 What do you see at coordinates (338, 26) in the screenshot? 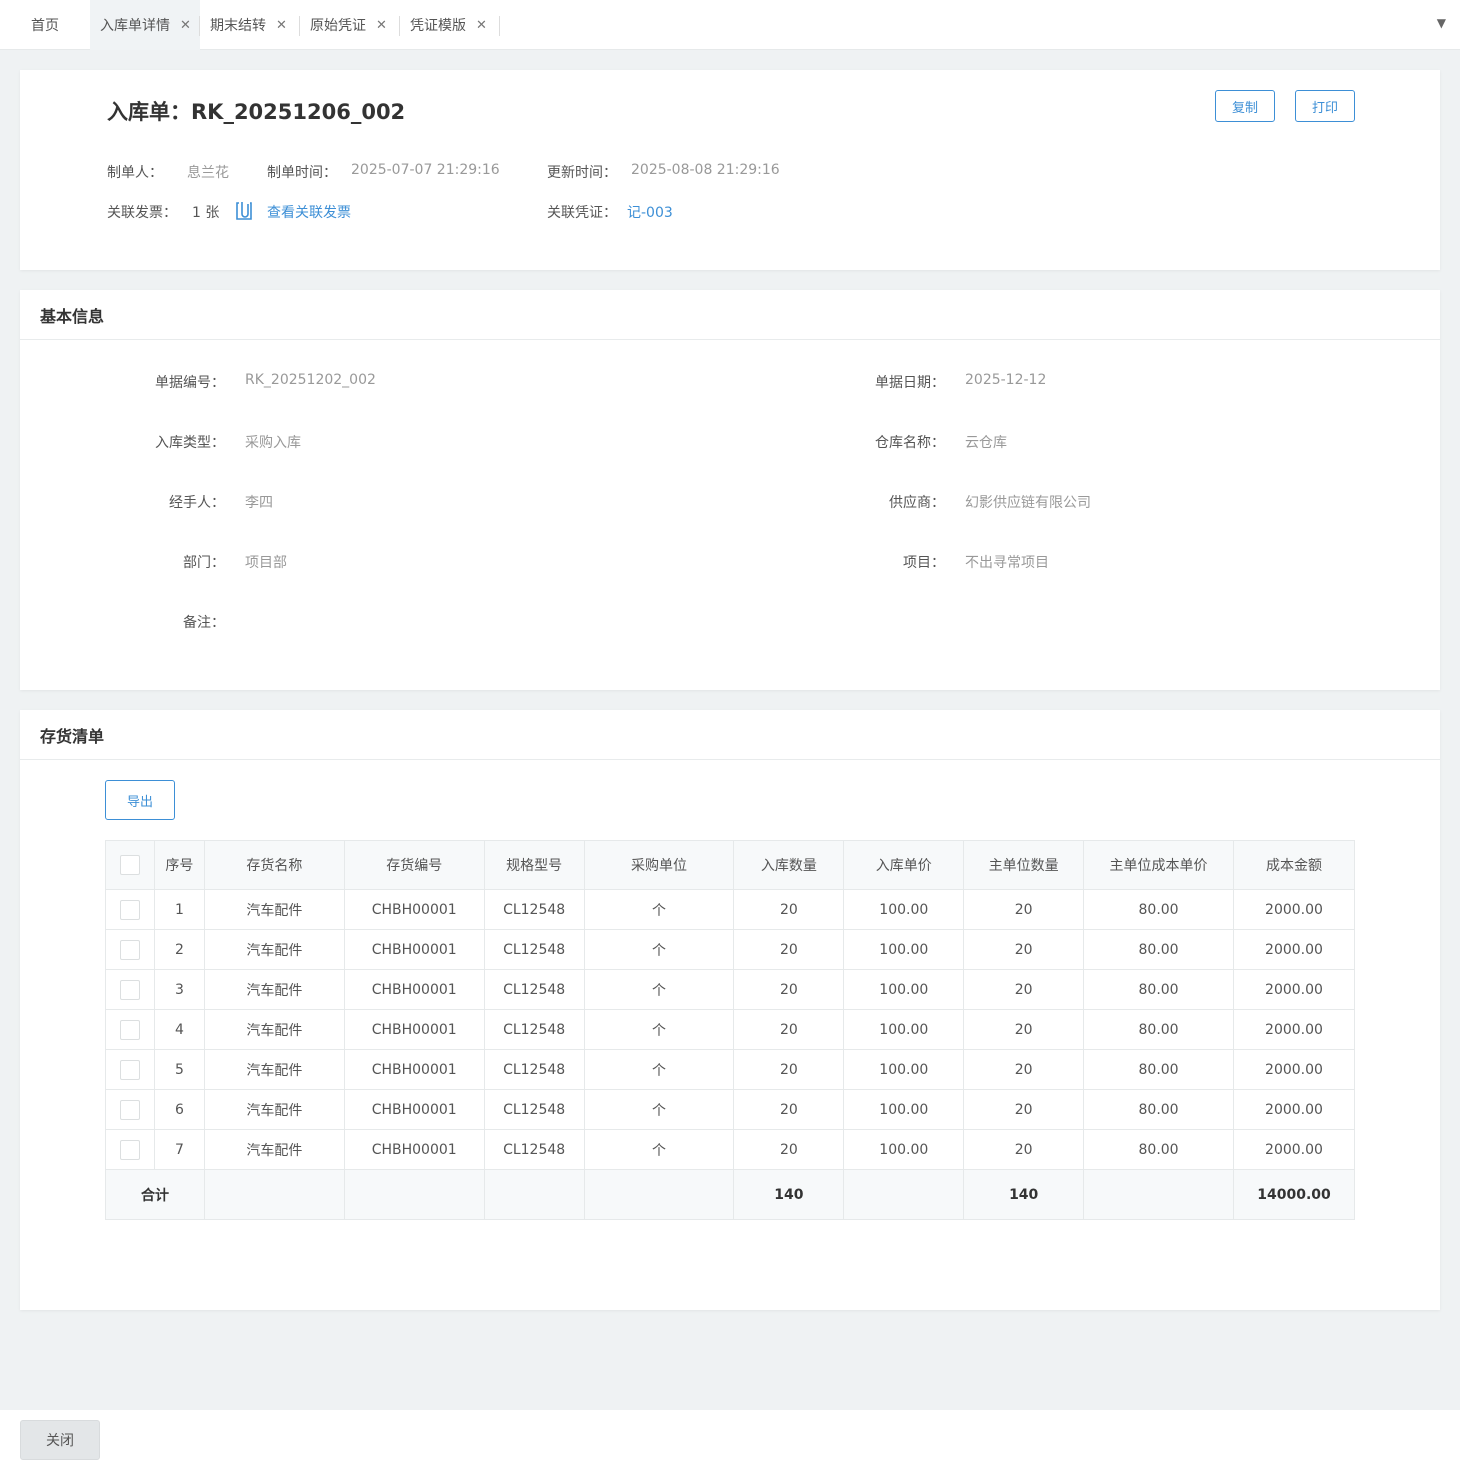
I see `tab-label: 原始凭证` at bounding box center [338, 26].